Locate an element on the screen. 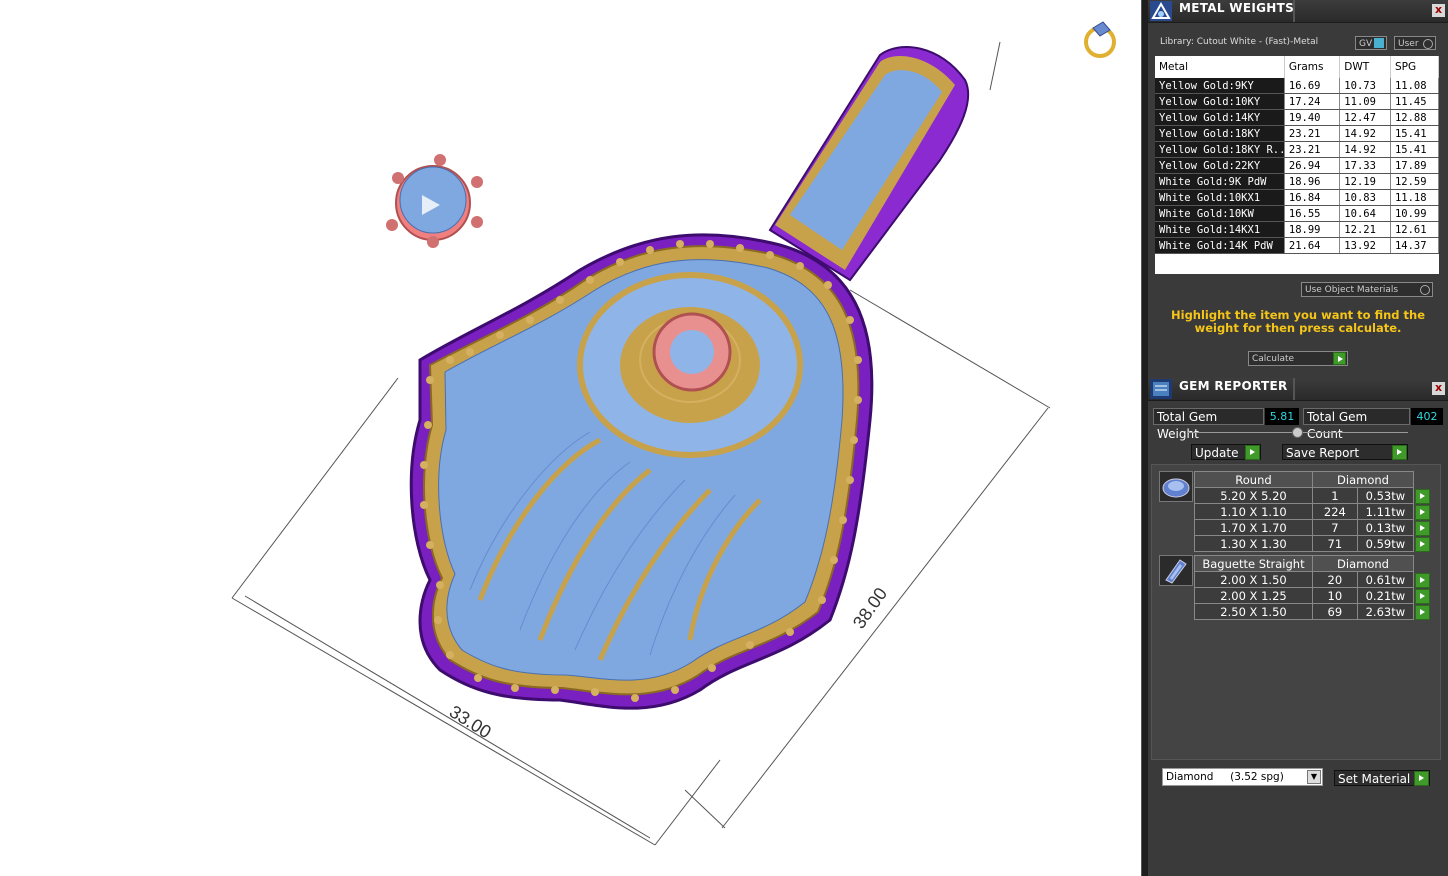  metal-cell: White Gold:9K PdW is located at coordinates (1220, 181).